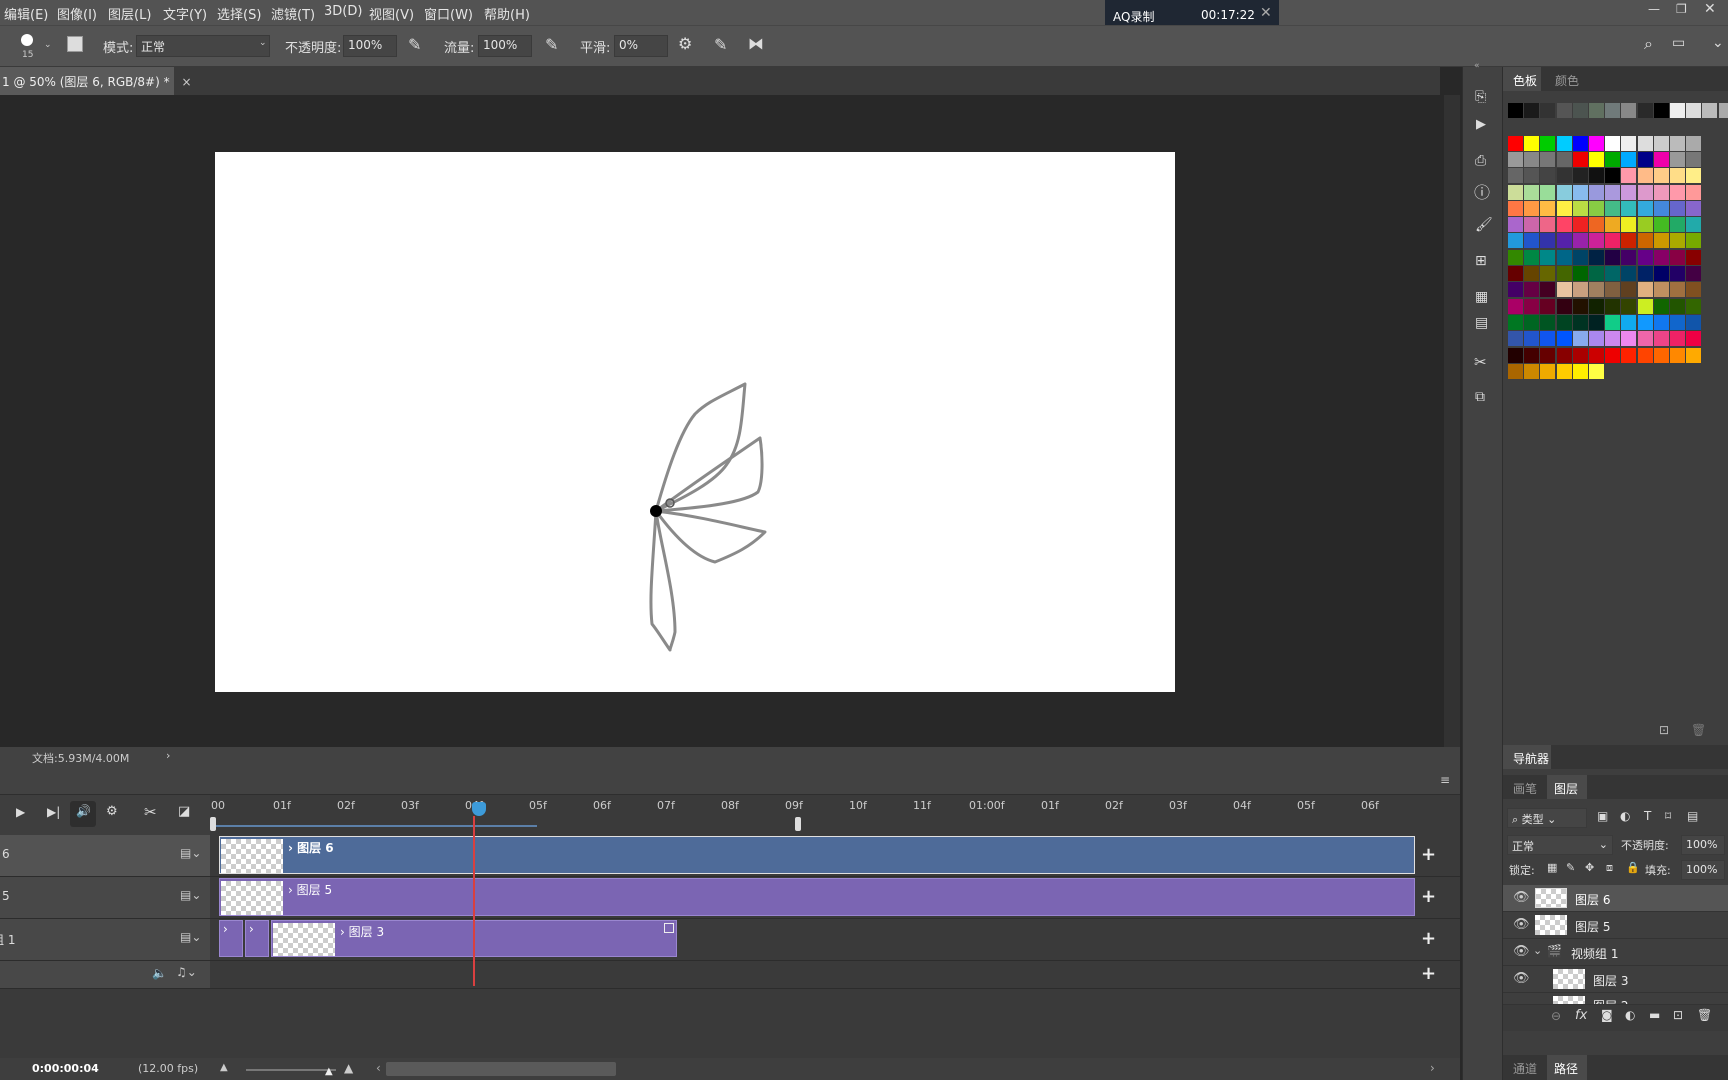 The height and width of the screenshot is (1080, 1728). I want to click on clip-layer-5: › 图层 5, so click(817, 897).